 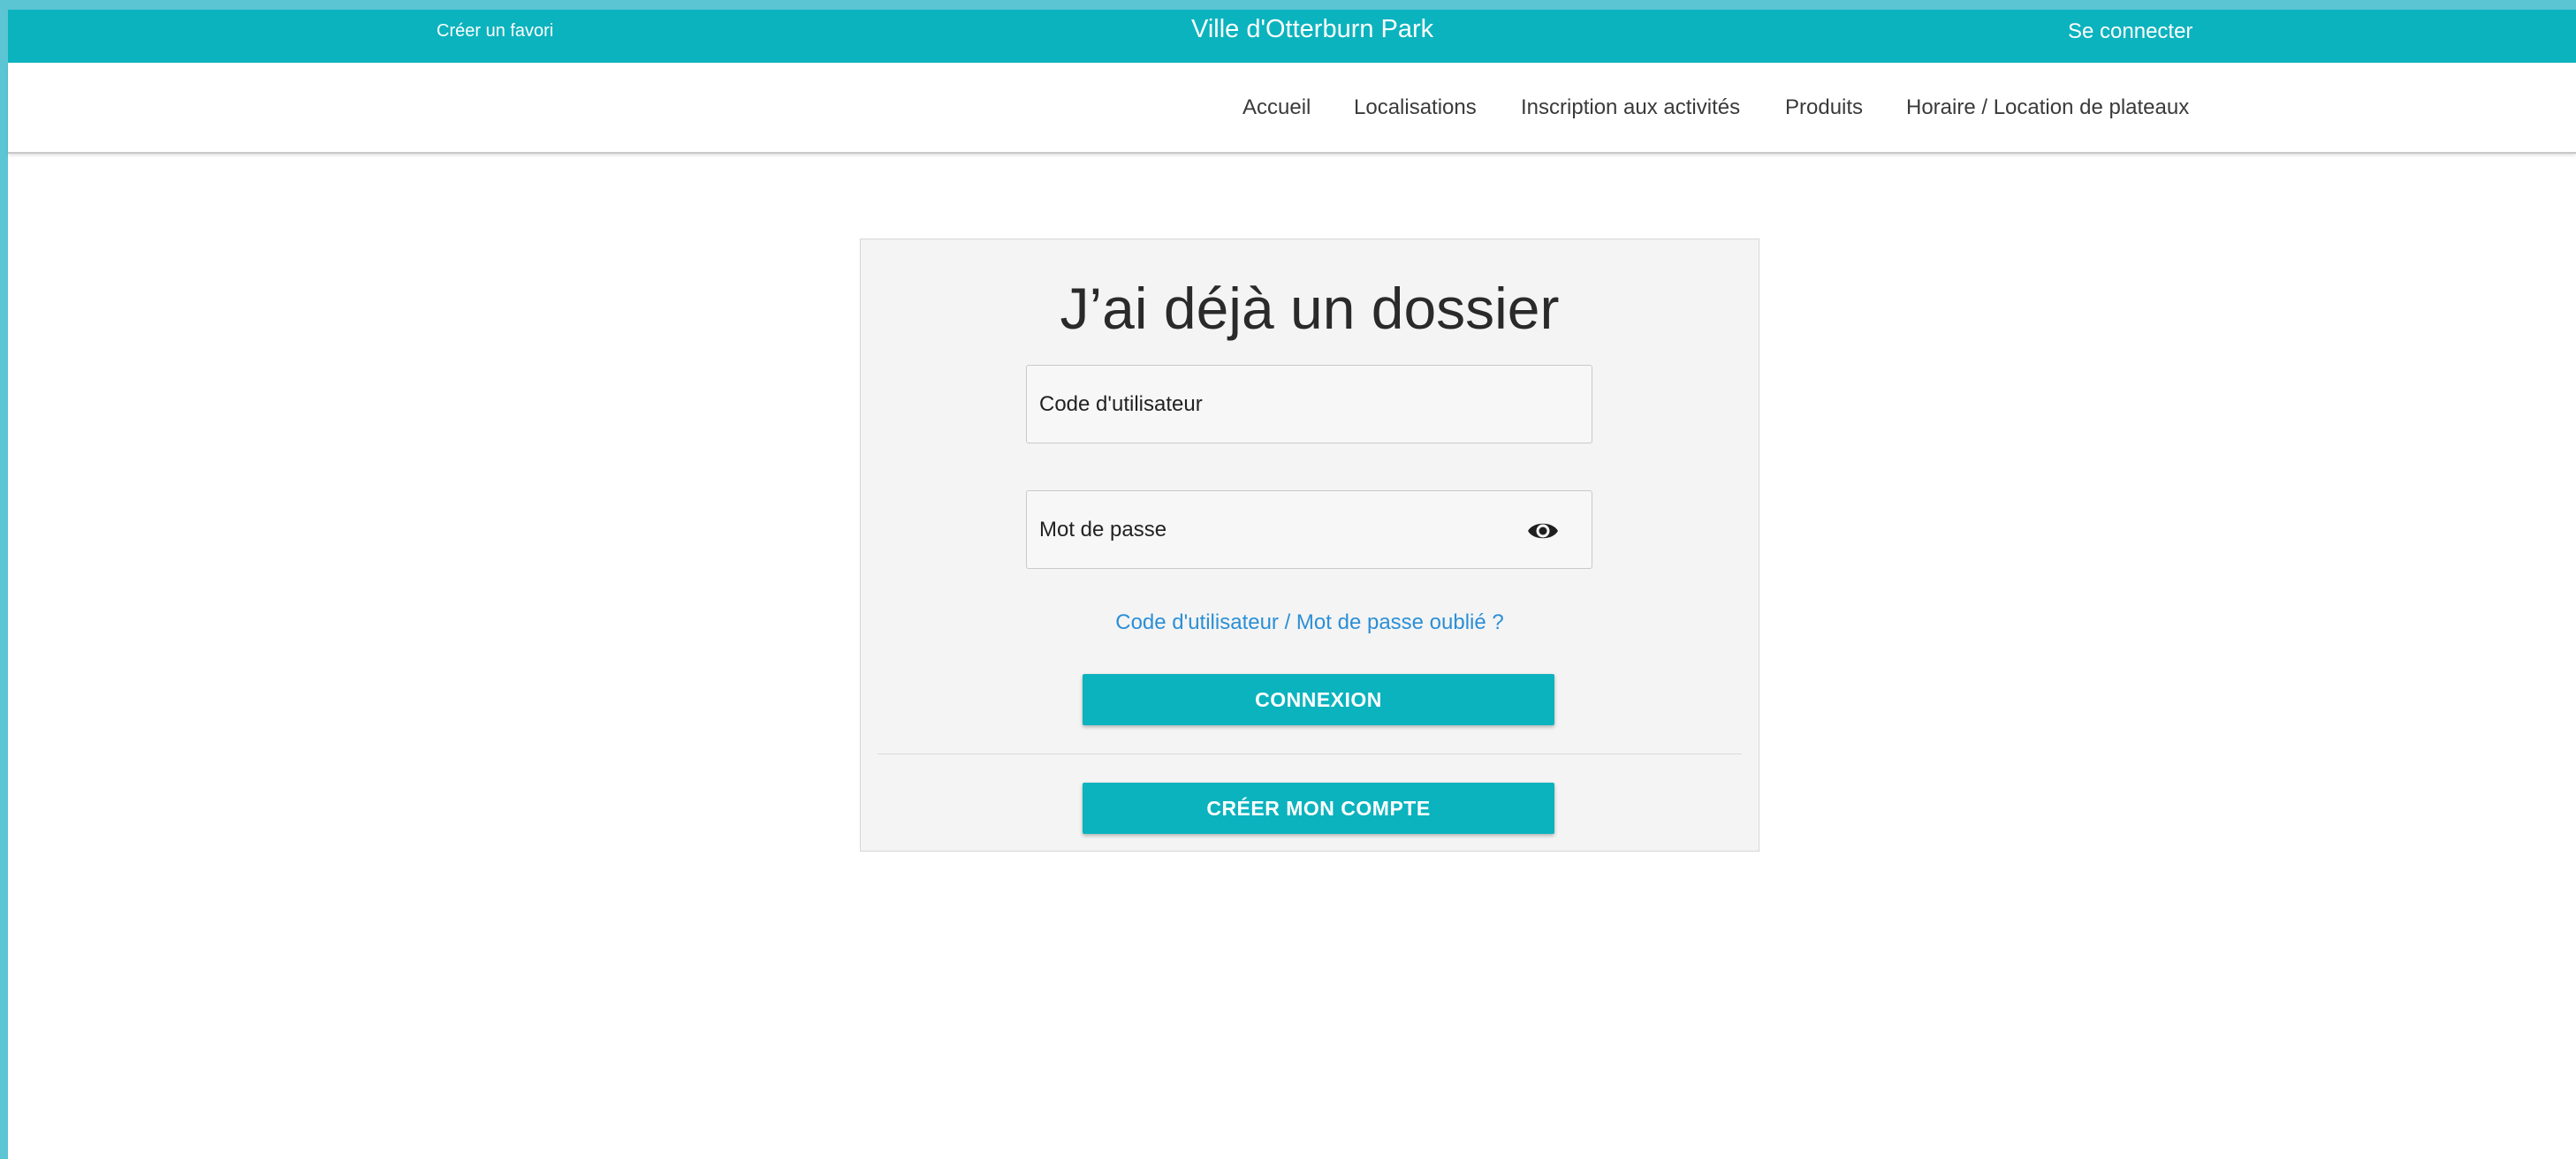 I want to click on password-field, so click(x=1309, y=529).